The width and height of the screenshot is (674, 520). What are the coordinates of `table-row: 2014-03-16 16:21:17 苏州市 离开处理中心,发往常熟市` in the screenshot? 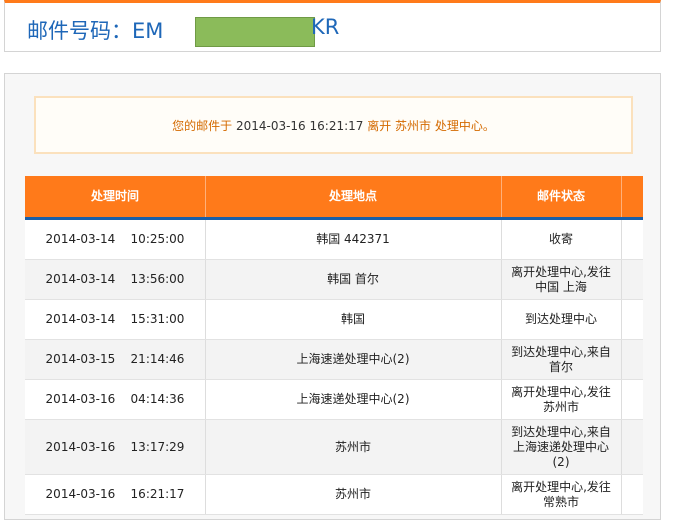 It's located at (334, 495).